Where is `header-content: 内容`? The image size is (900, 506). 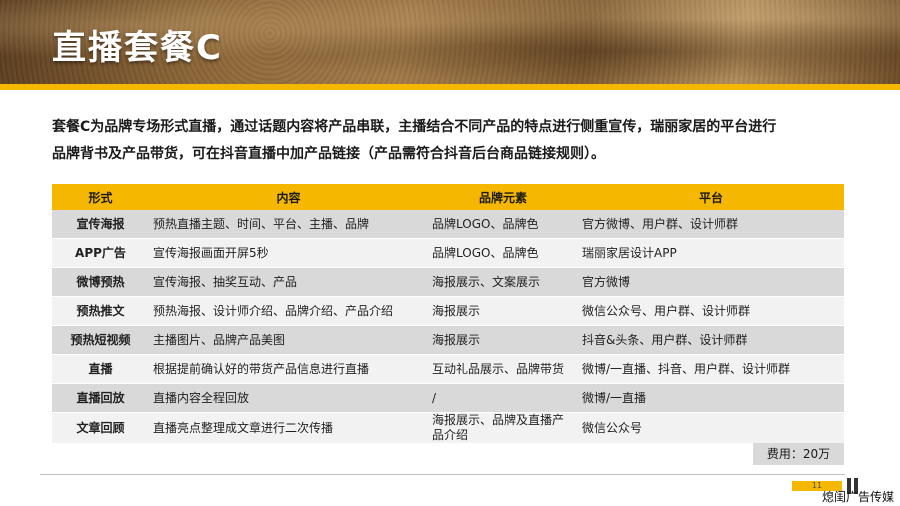 header-content: 内容 is located at coordinates (288, 197).